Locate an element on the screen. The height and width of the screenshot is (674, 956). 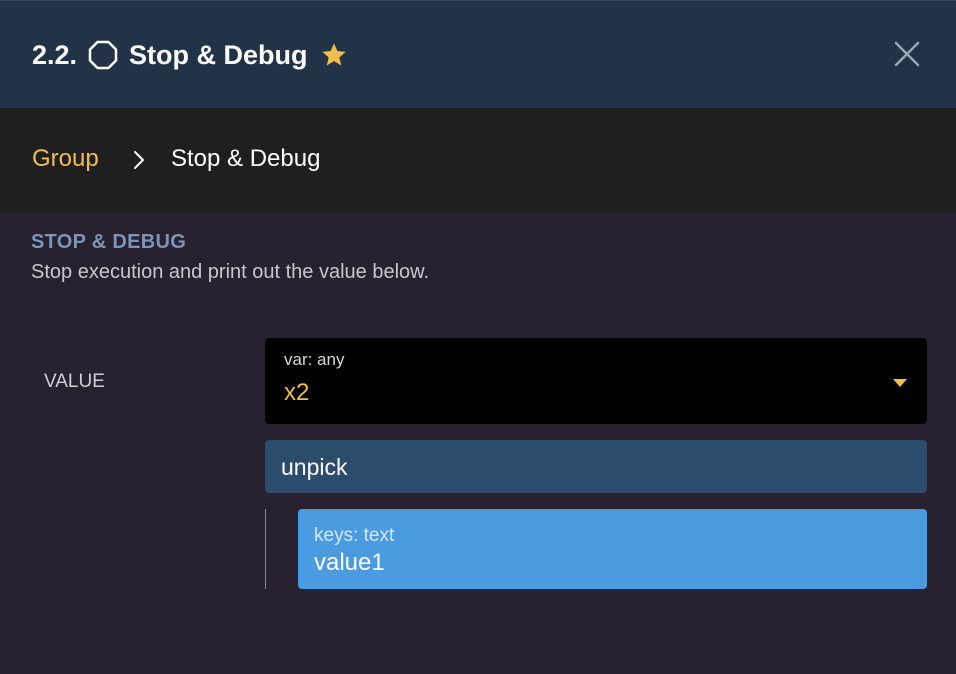
dialog-title: 2.2. Stop & Debug is located at coordinates (190, 55).